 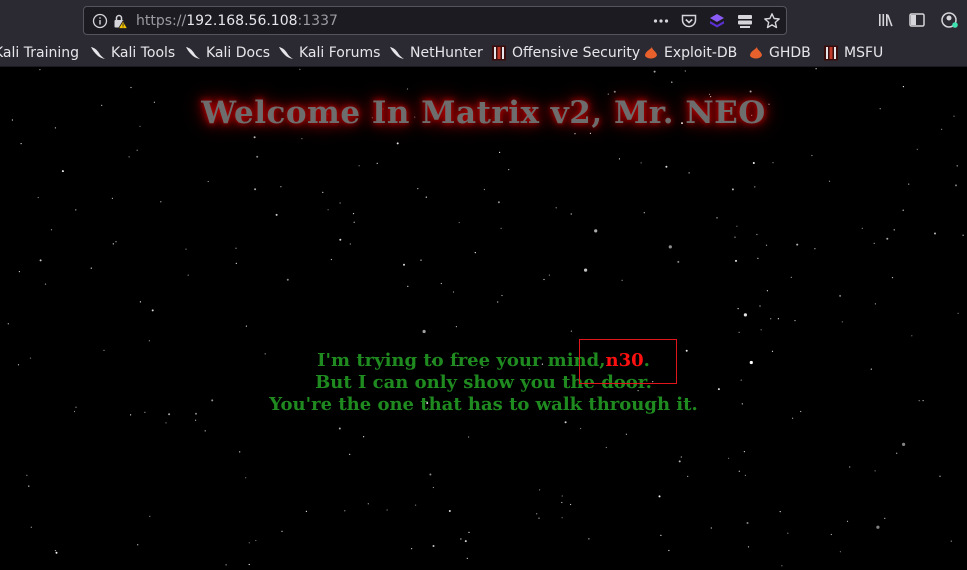 What do you see at coordinates (864, 53) in the screenshot?
I see `bookmark-label: MSFU` at bounding box center [864, 53].